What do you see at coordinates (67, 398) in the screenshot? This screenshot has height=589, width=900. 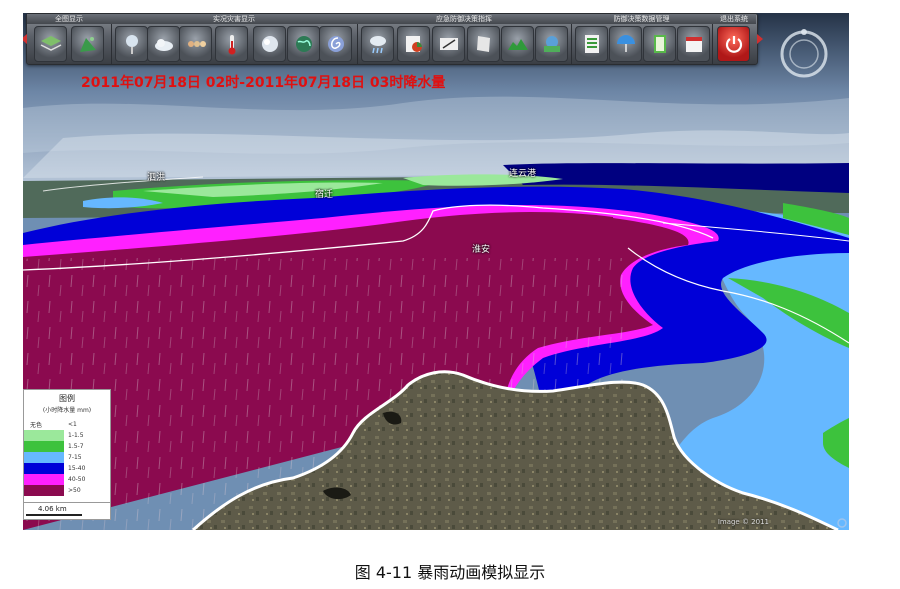 I see `legend-title: 图例` at bounding box center [67, 398].